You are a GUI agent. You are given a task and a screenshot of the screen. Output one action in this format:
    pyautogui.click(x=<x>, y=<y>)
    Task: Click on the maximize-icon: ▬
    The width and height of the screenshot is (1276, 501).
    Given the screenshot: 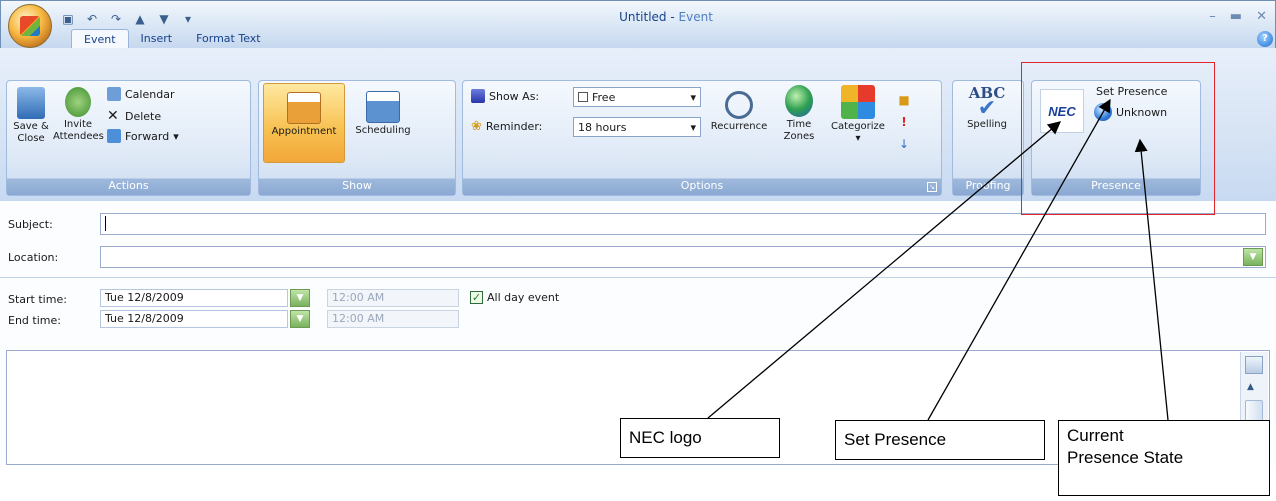 What is the action you would take?
    pyautogui.click(x=1236, y=16)
    